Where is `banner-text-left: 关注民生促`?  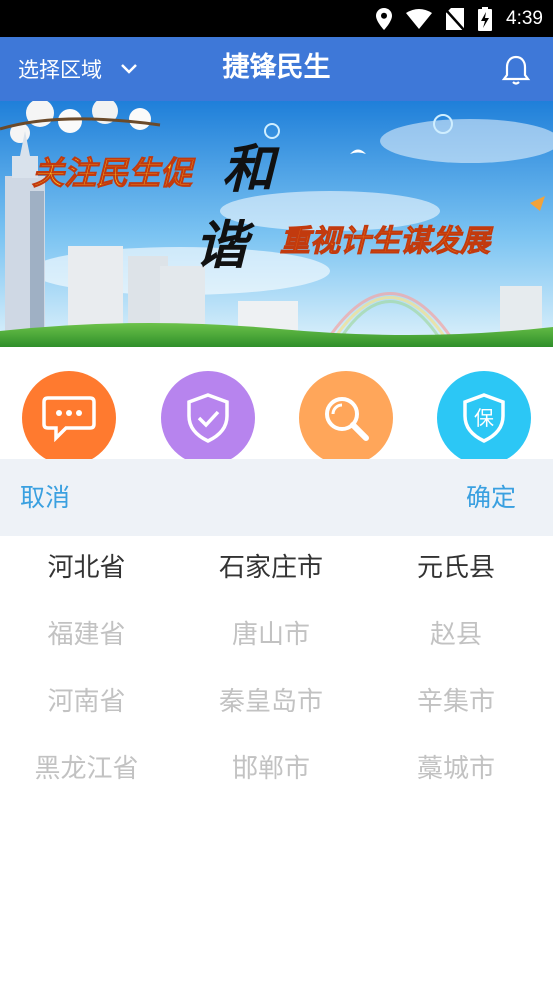
banner-text-left: 关注民生促 is located at coordinates (114, 173).